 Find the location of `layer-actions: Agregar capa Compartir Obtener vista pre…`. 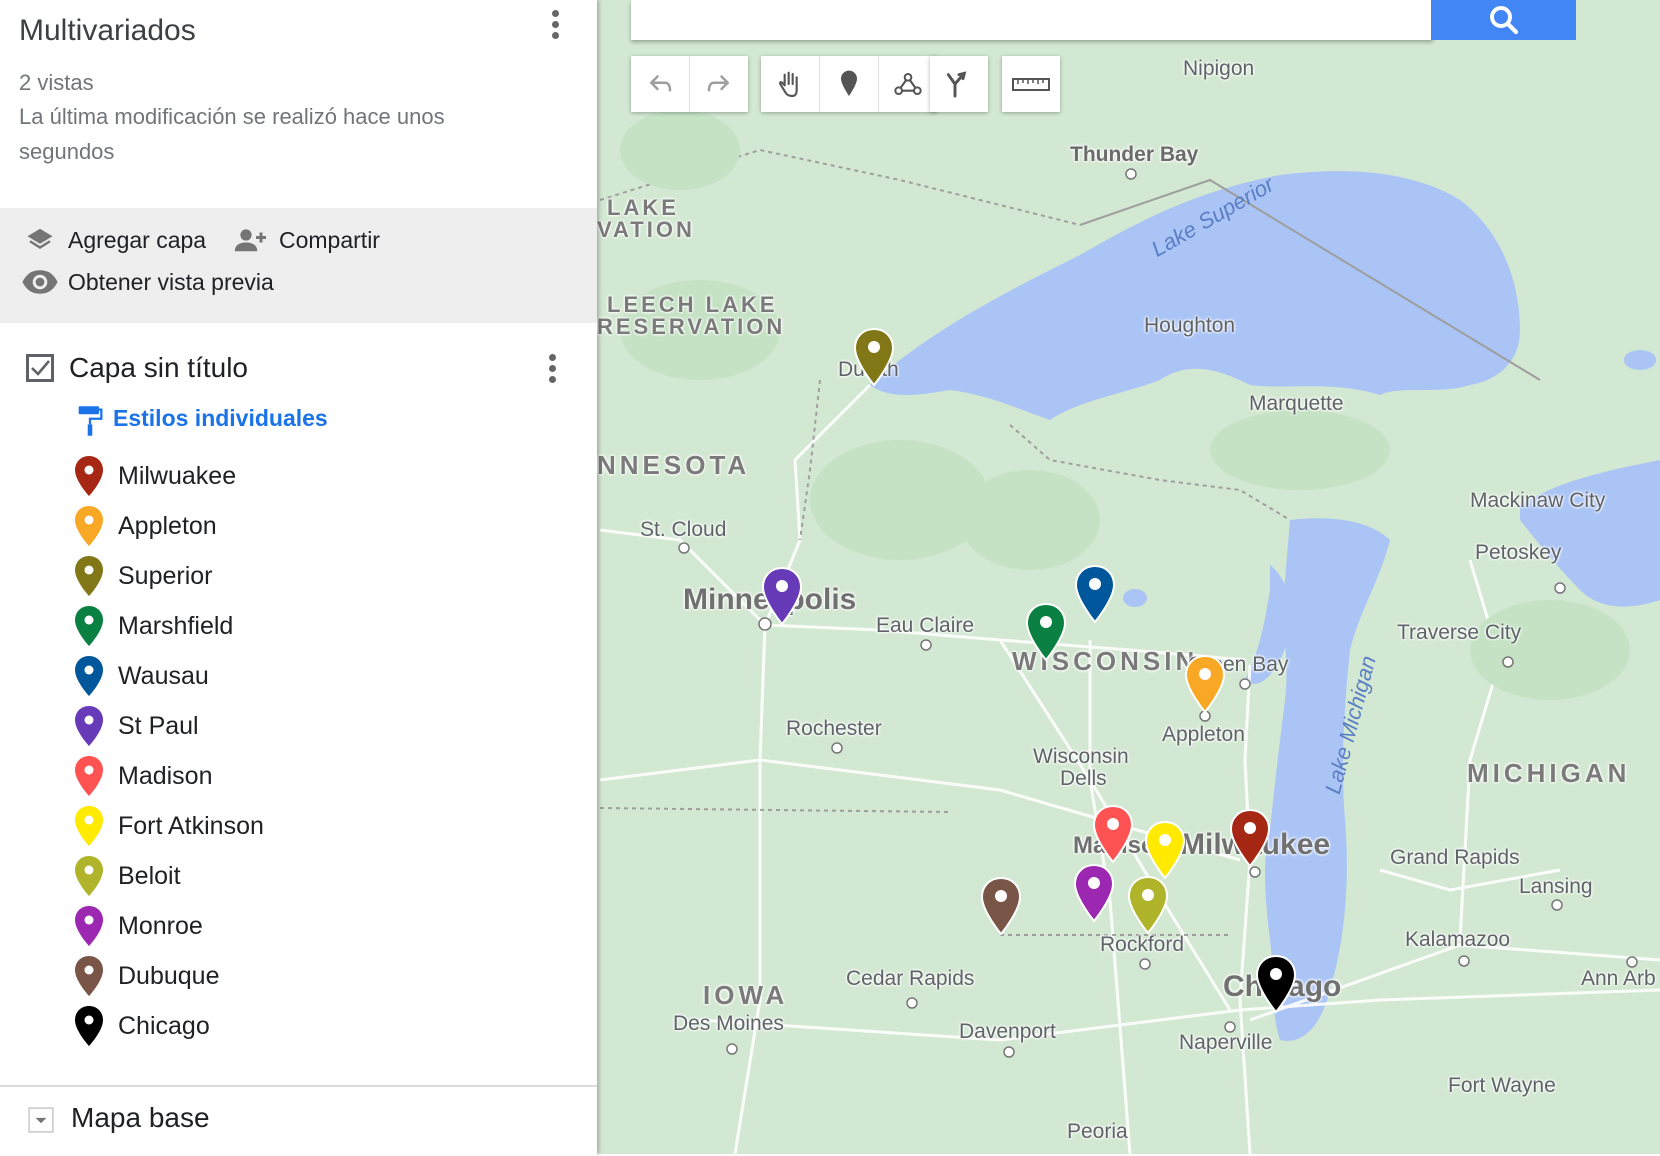

layer-actions: Agregar capa Compartir Obtener vista pre… is located at coordinates (298, 265).